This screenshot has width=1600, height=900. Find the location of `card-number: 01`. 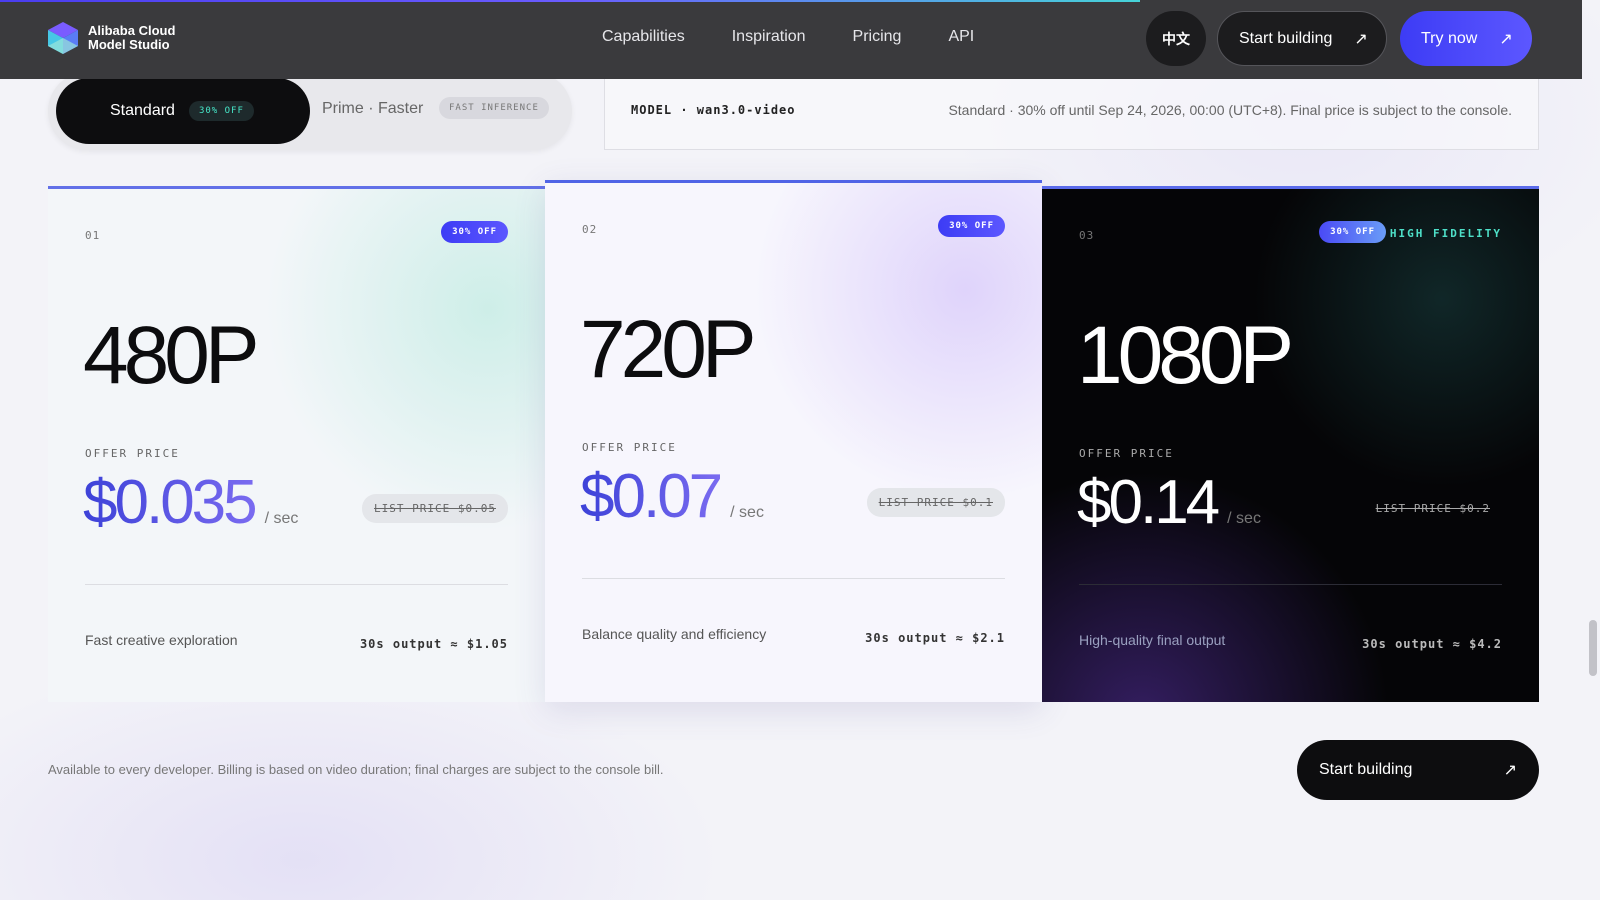

card-number: 01 is located at coordinates (93, 235).